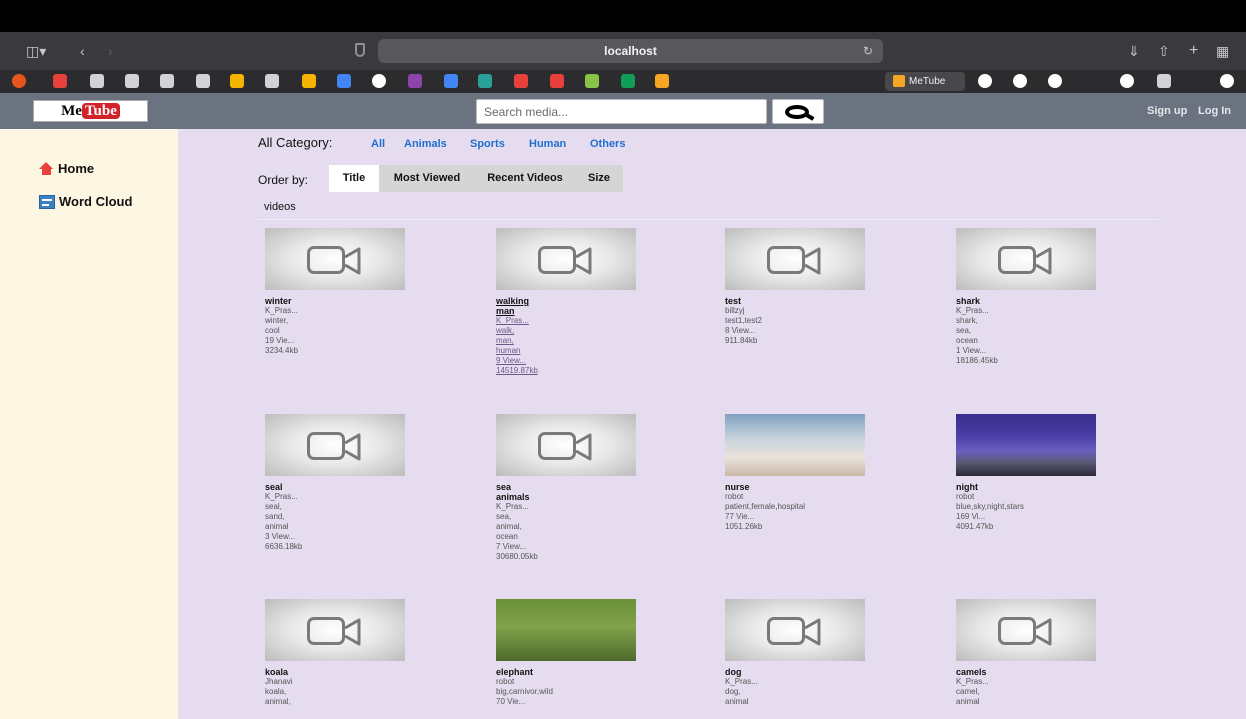 The image size is (1246, 719). I want to click on new-tab-icon: +, so click(1193, 51).